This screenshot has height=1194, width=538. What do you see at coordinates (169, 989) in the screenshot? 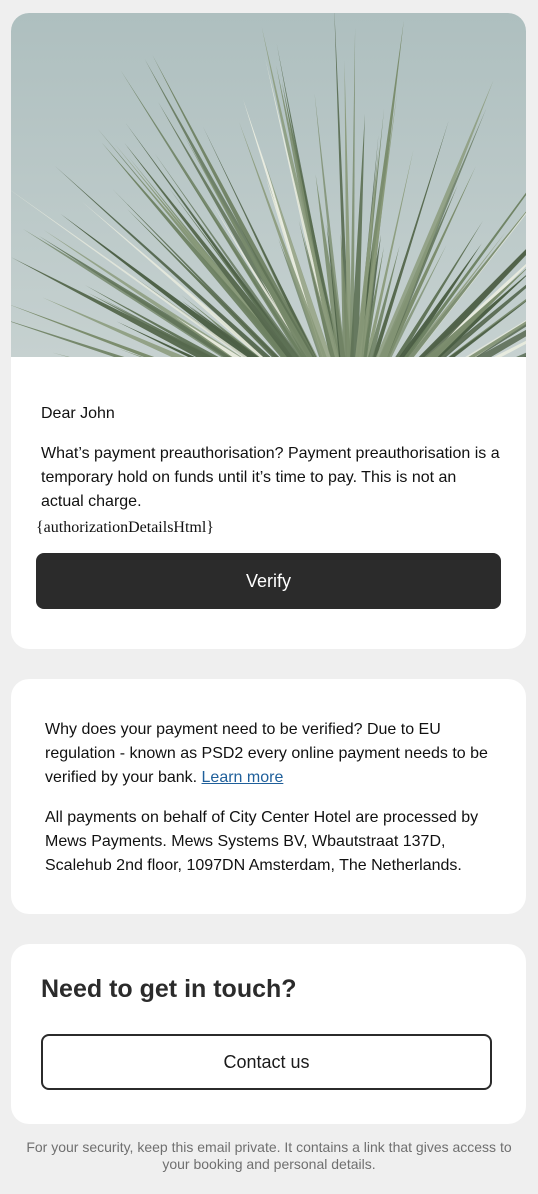
I see `contact-heading: Need to get in touch?` at bounding box center [169, 989].